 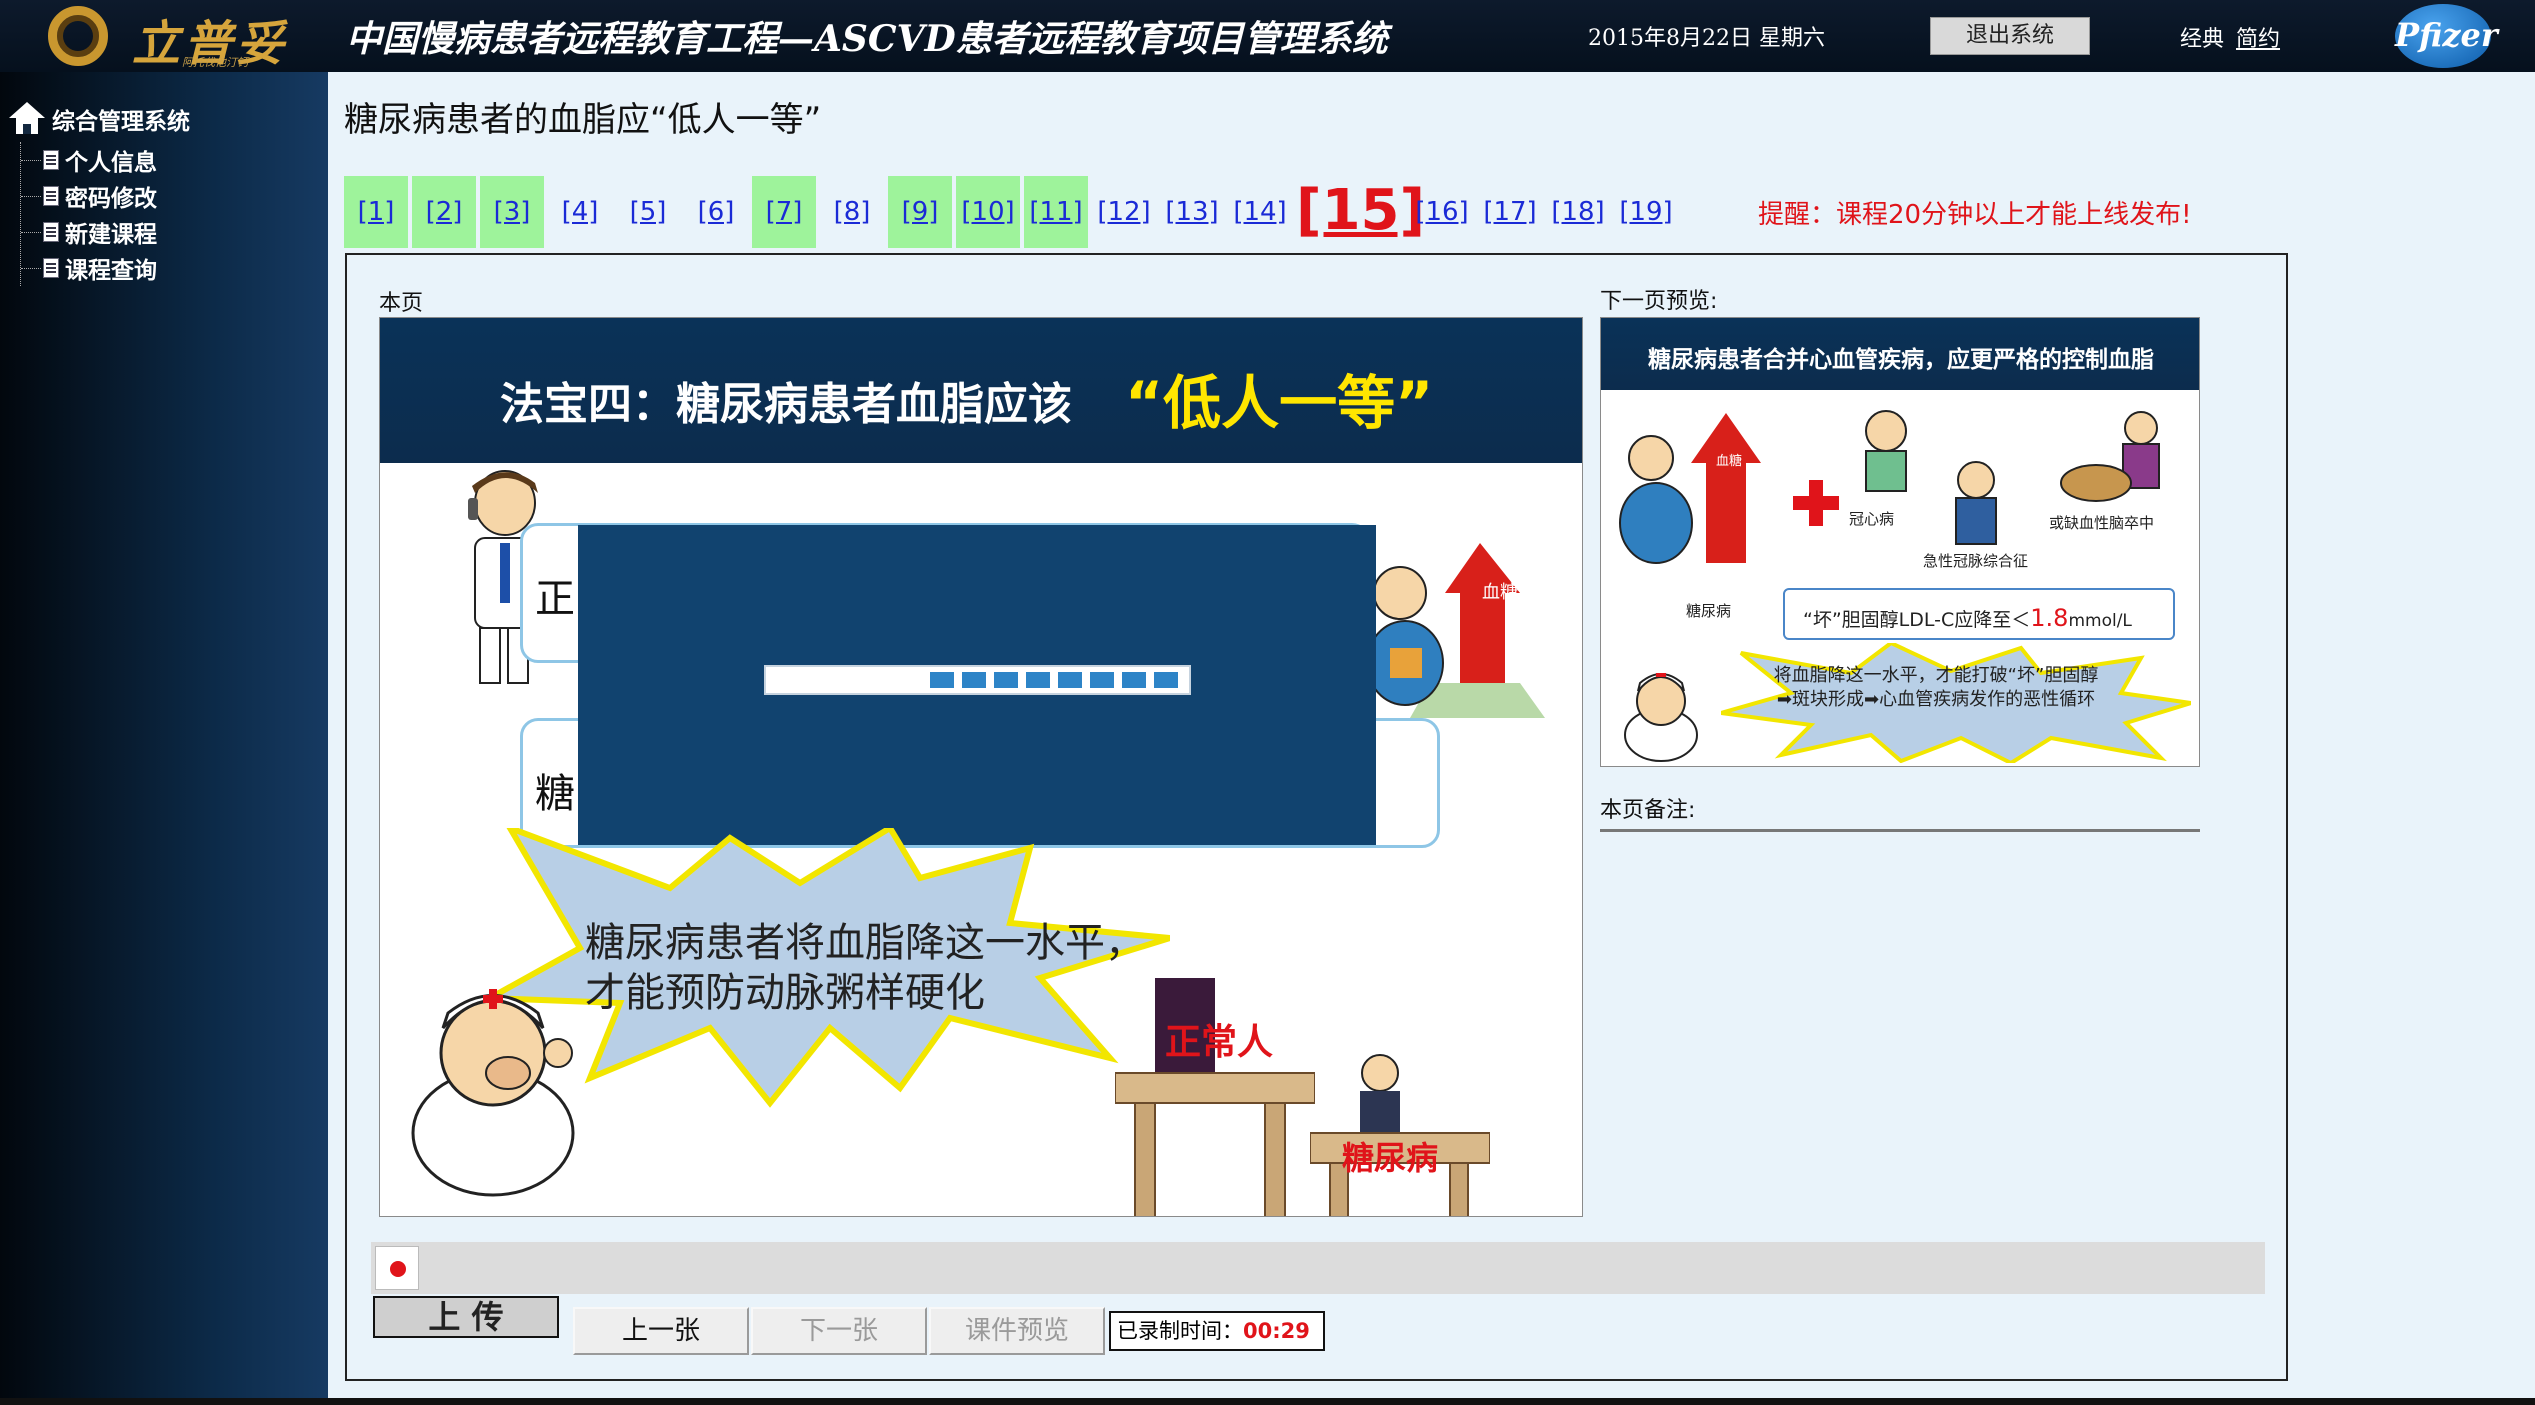 I want to click on preview-blood-sugar-label: 血糖, so click(x=1729, y=460).